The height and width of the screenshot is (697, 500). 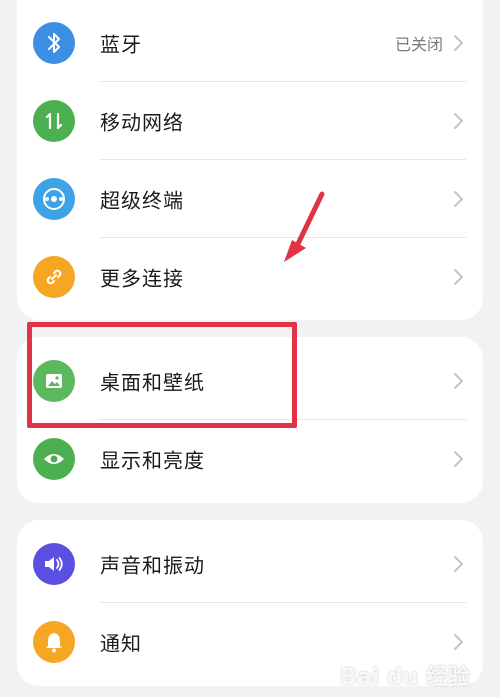 I want to click on settings-item-label: 更多连接, so click(x=142, y=278).